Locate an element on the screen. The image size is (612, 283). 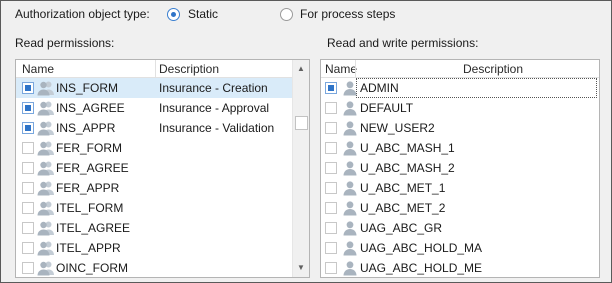
row-name: ITEL_FORM is located at coordinates (90, 208).